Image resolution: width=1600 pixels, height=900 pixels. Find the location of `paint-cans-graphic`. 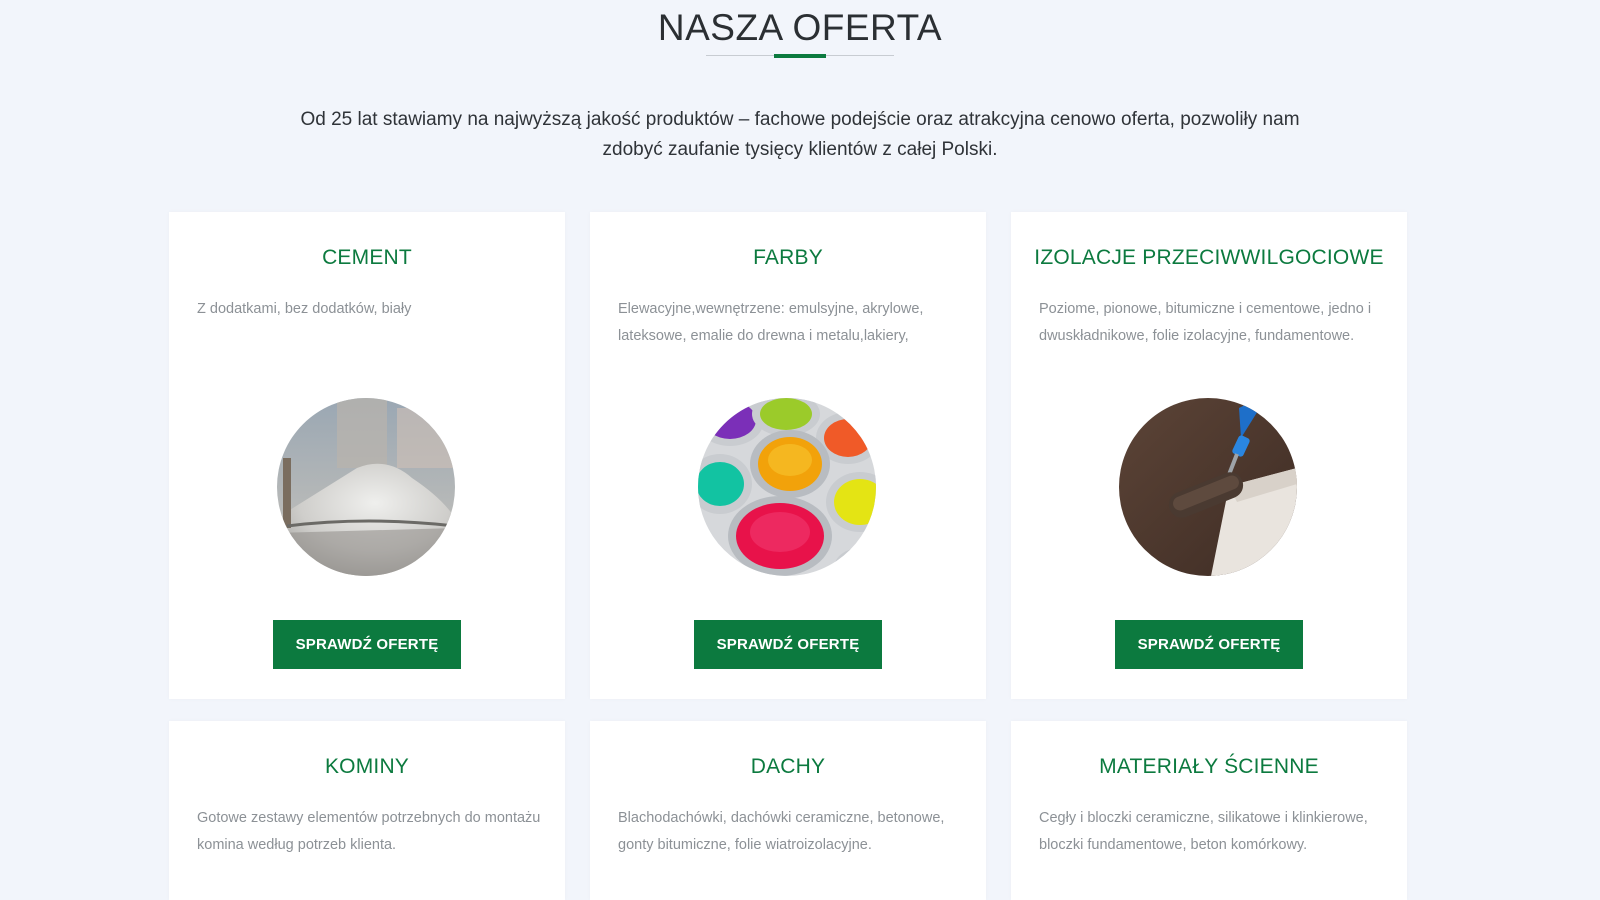

paint-cans-graphic is located at coordinates (787, 487).